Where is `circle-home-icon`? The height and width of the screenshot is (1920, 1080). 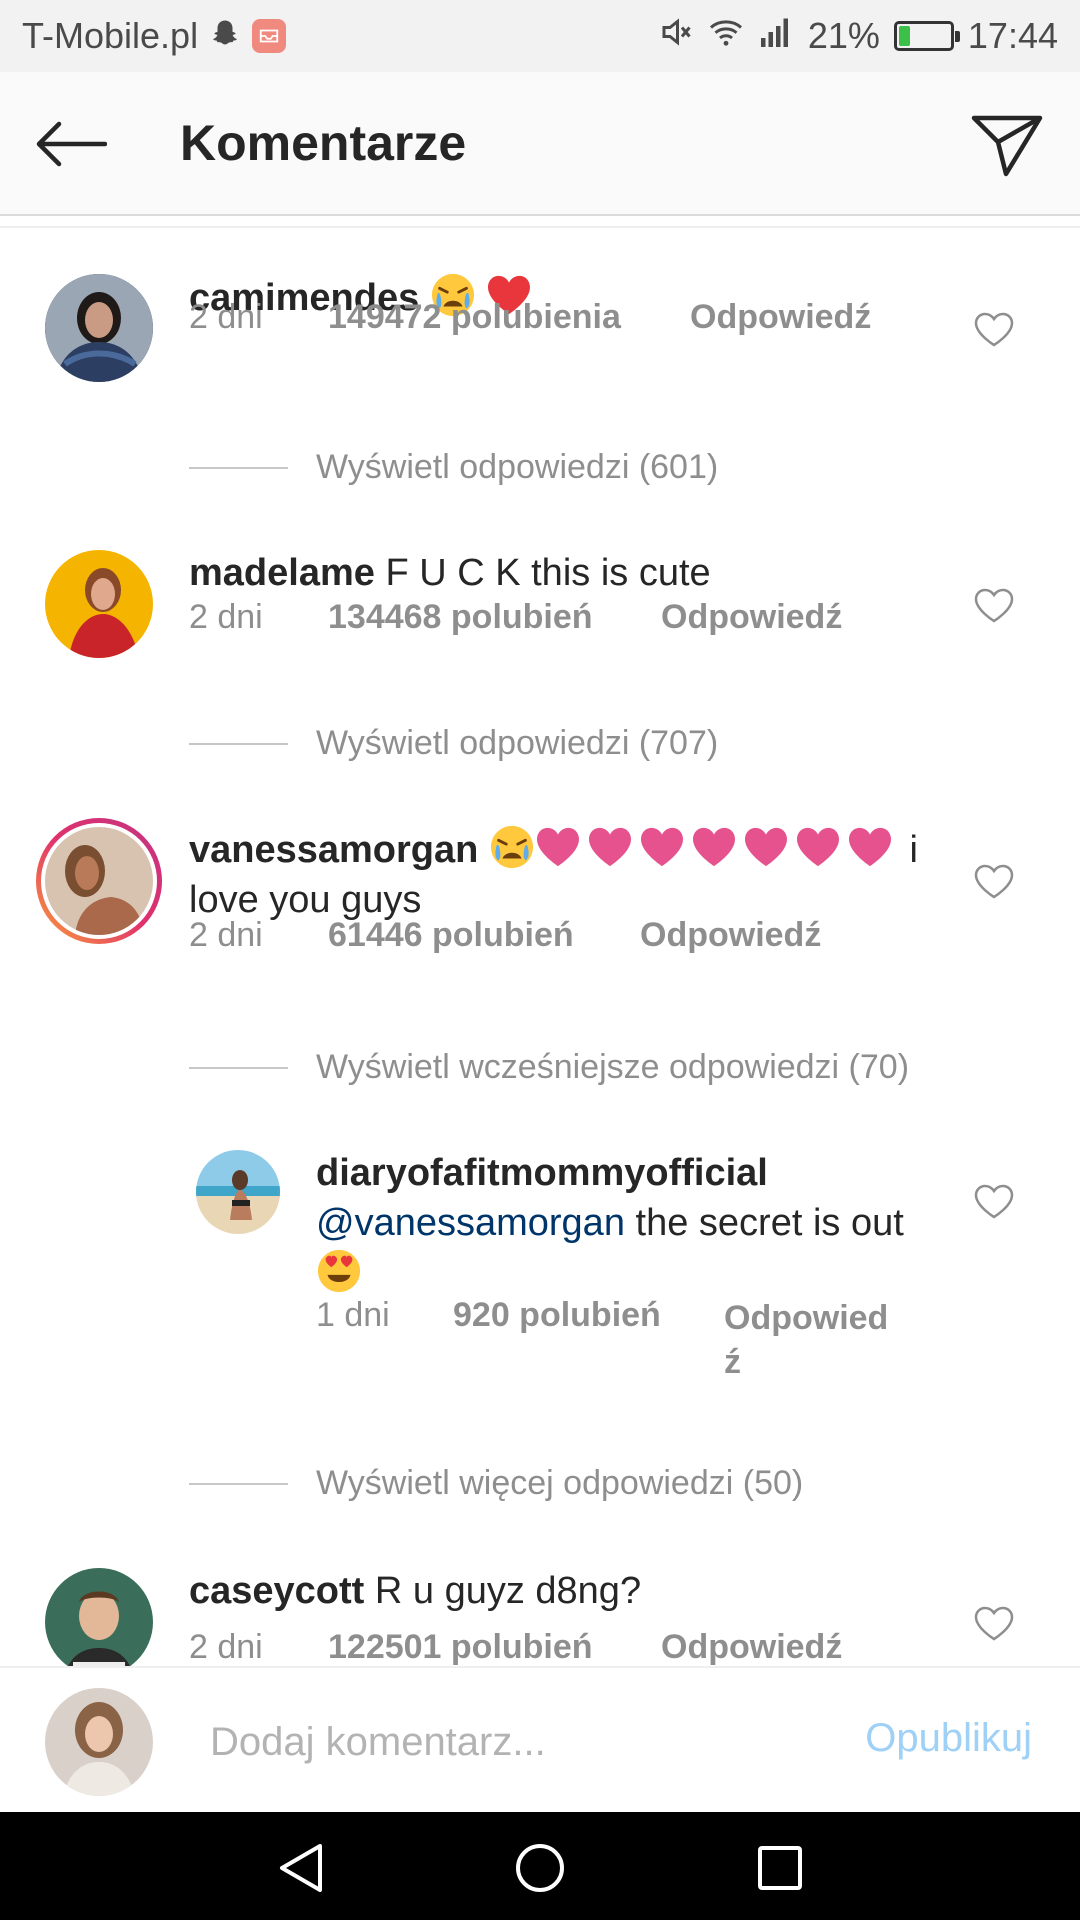 circle-home-icon is located at coordinates (540, 1868).